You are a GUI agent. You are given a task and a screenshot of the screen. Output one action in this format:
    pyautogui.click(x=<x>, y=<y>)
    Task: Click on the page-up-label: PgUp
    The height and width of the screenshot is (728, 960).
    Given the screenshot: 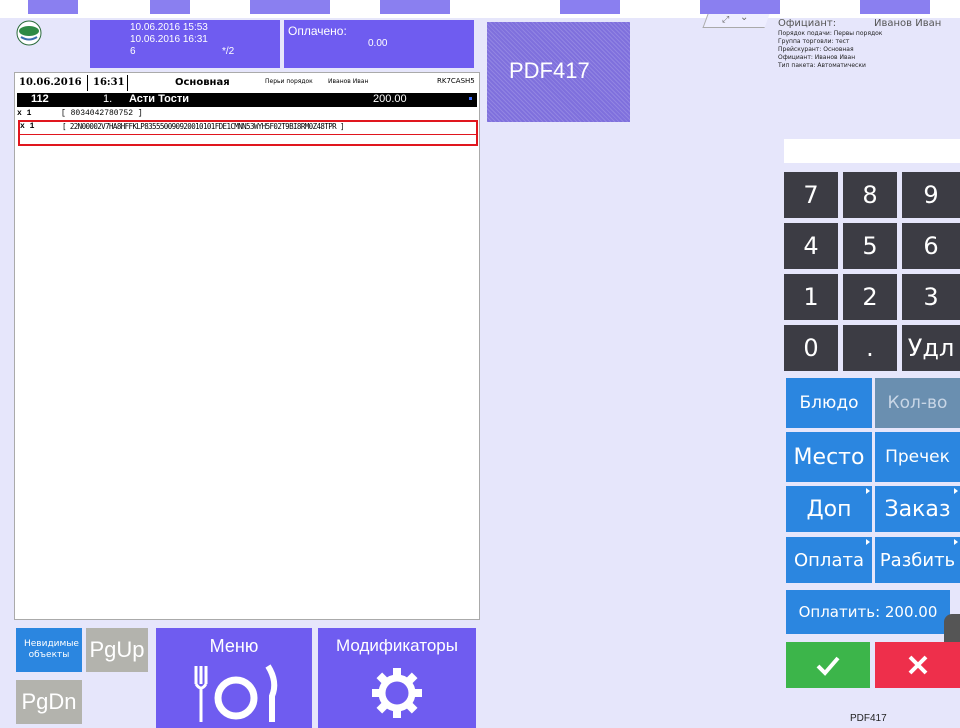 What is the action you would take?
    pyautogui.click(x=117, y=649)
    